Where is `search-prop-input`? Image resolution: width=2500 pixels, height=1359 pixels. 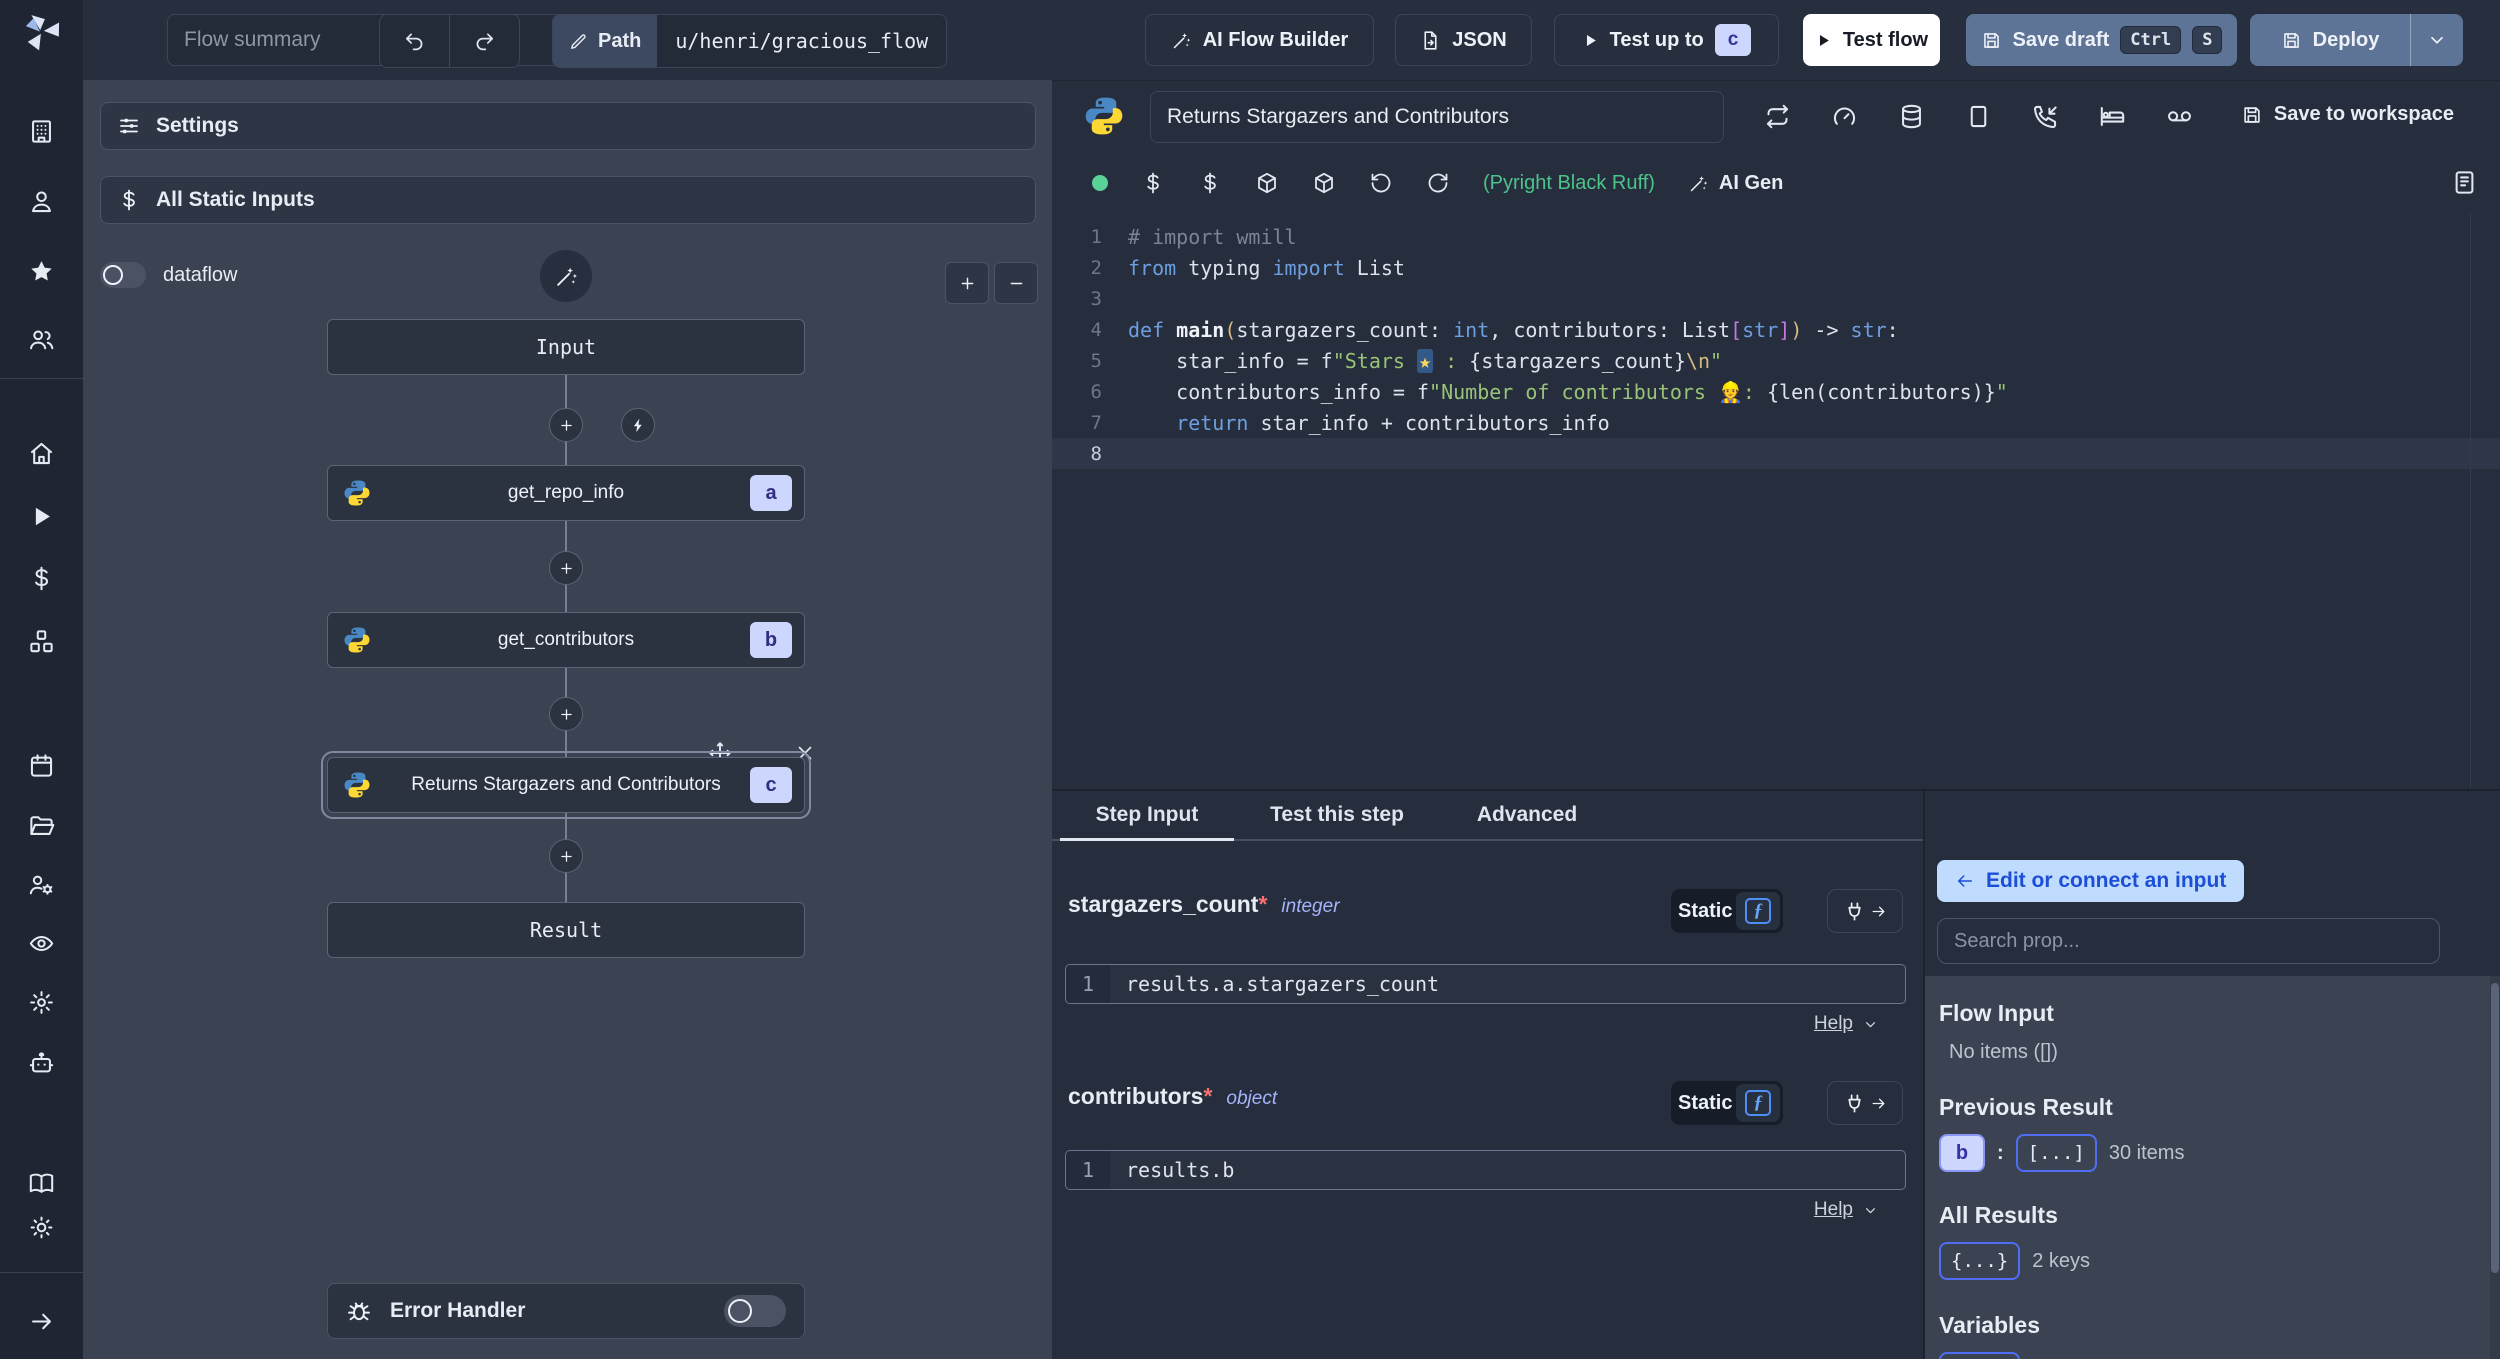 search-prop-input is located at coordinates (2188, 941).